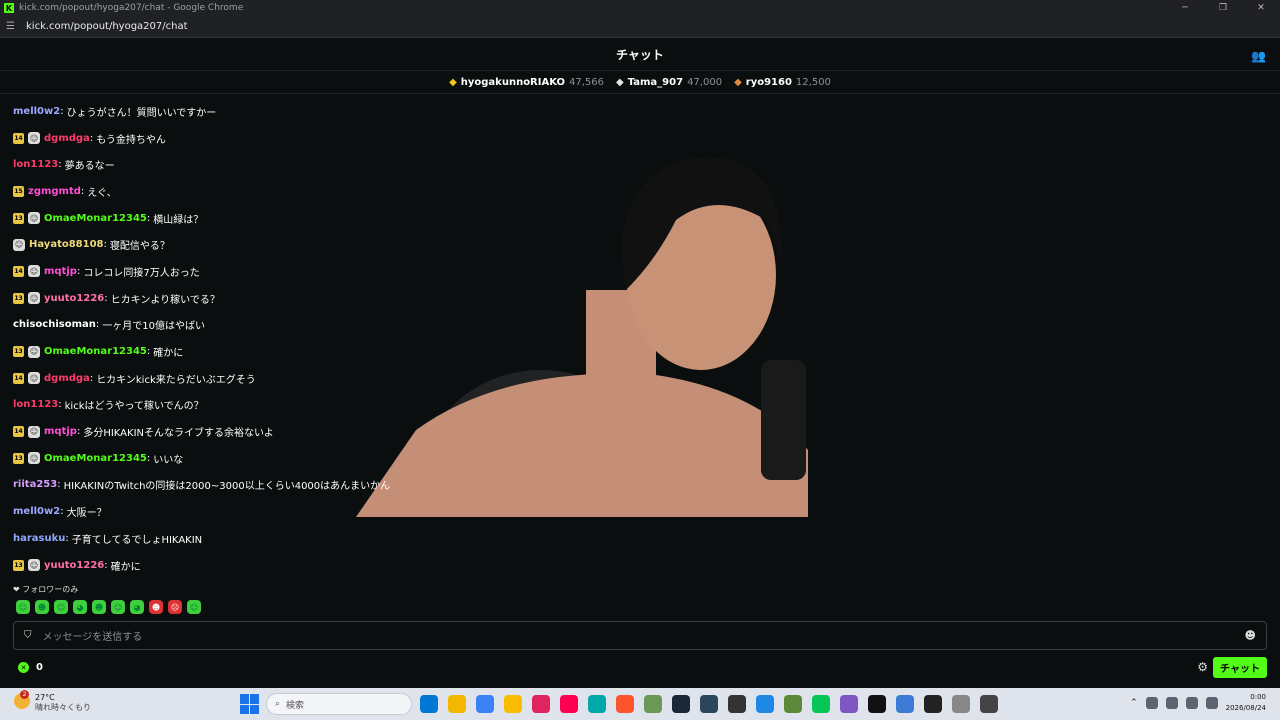  What do you see at coordinates (250, 704) in the screenshot?
I see `start-button` at bounding box center [250, 704].